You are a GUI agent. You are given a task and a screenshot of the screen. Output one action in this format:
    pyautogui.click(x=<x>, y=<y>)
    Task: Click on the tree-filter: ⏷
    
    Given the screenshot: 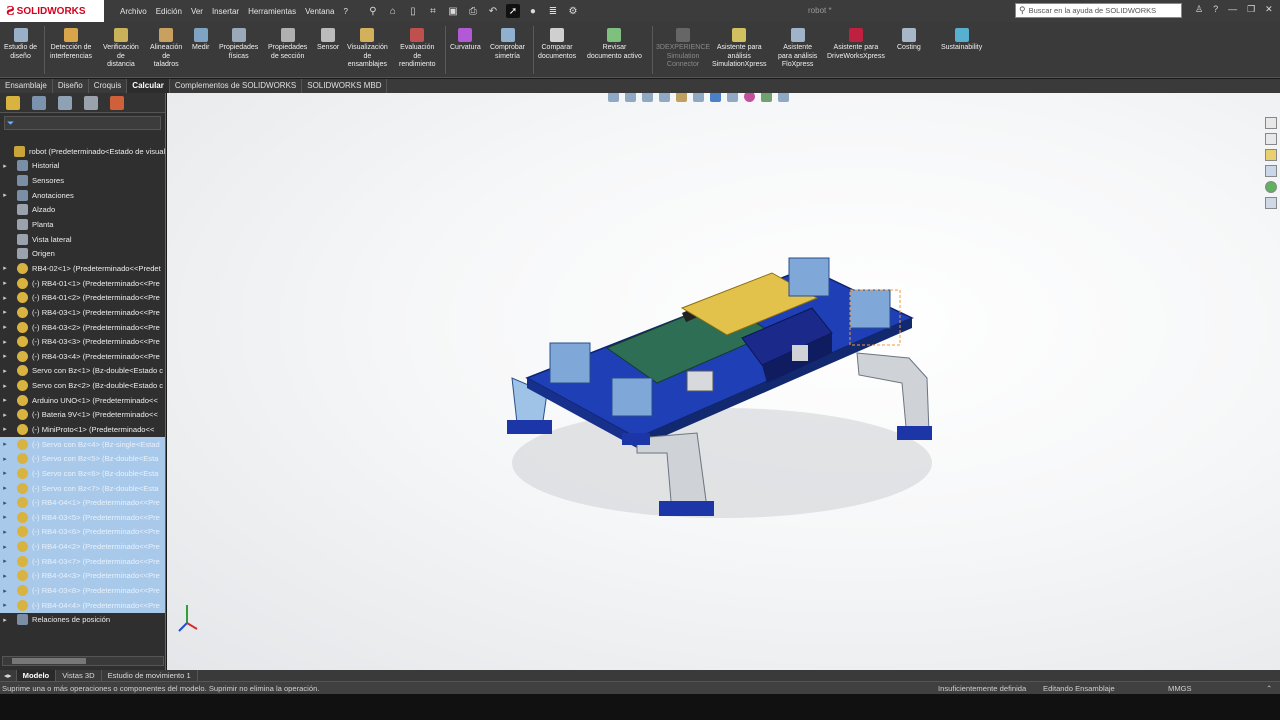 What is the action you would take?
    pyautogui.click(x=82, y=123)
    